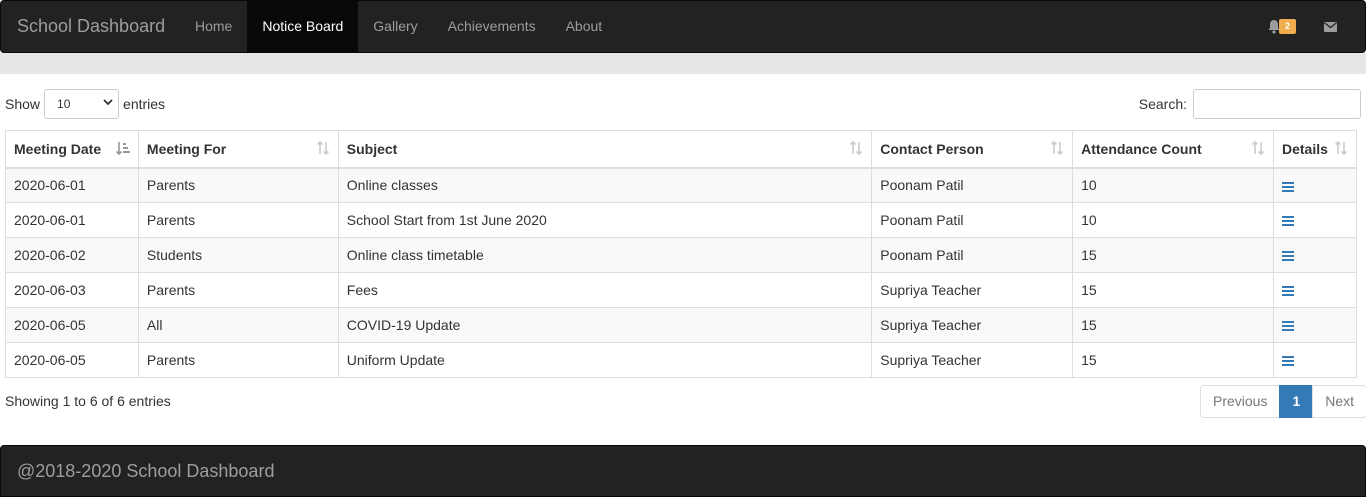  I want to click on subject-cell: Fees, so click(605, 290).